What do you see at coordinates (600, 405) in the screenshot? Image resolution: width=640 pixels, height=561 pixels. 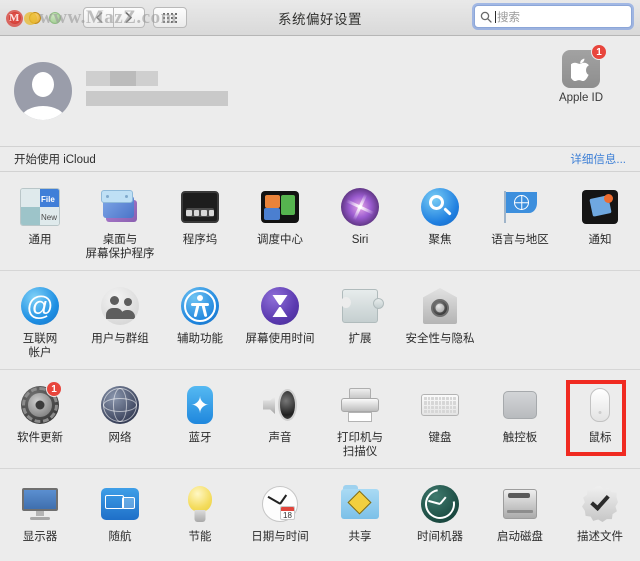 I see `mouse-icon` at bounding box center [600, 405].